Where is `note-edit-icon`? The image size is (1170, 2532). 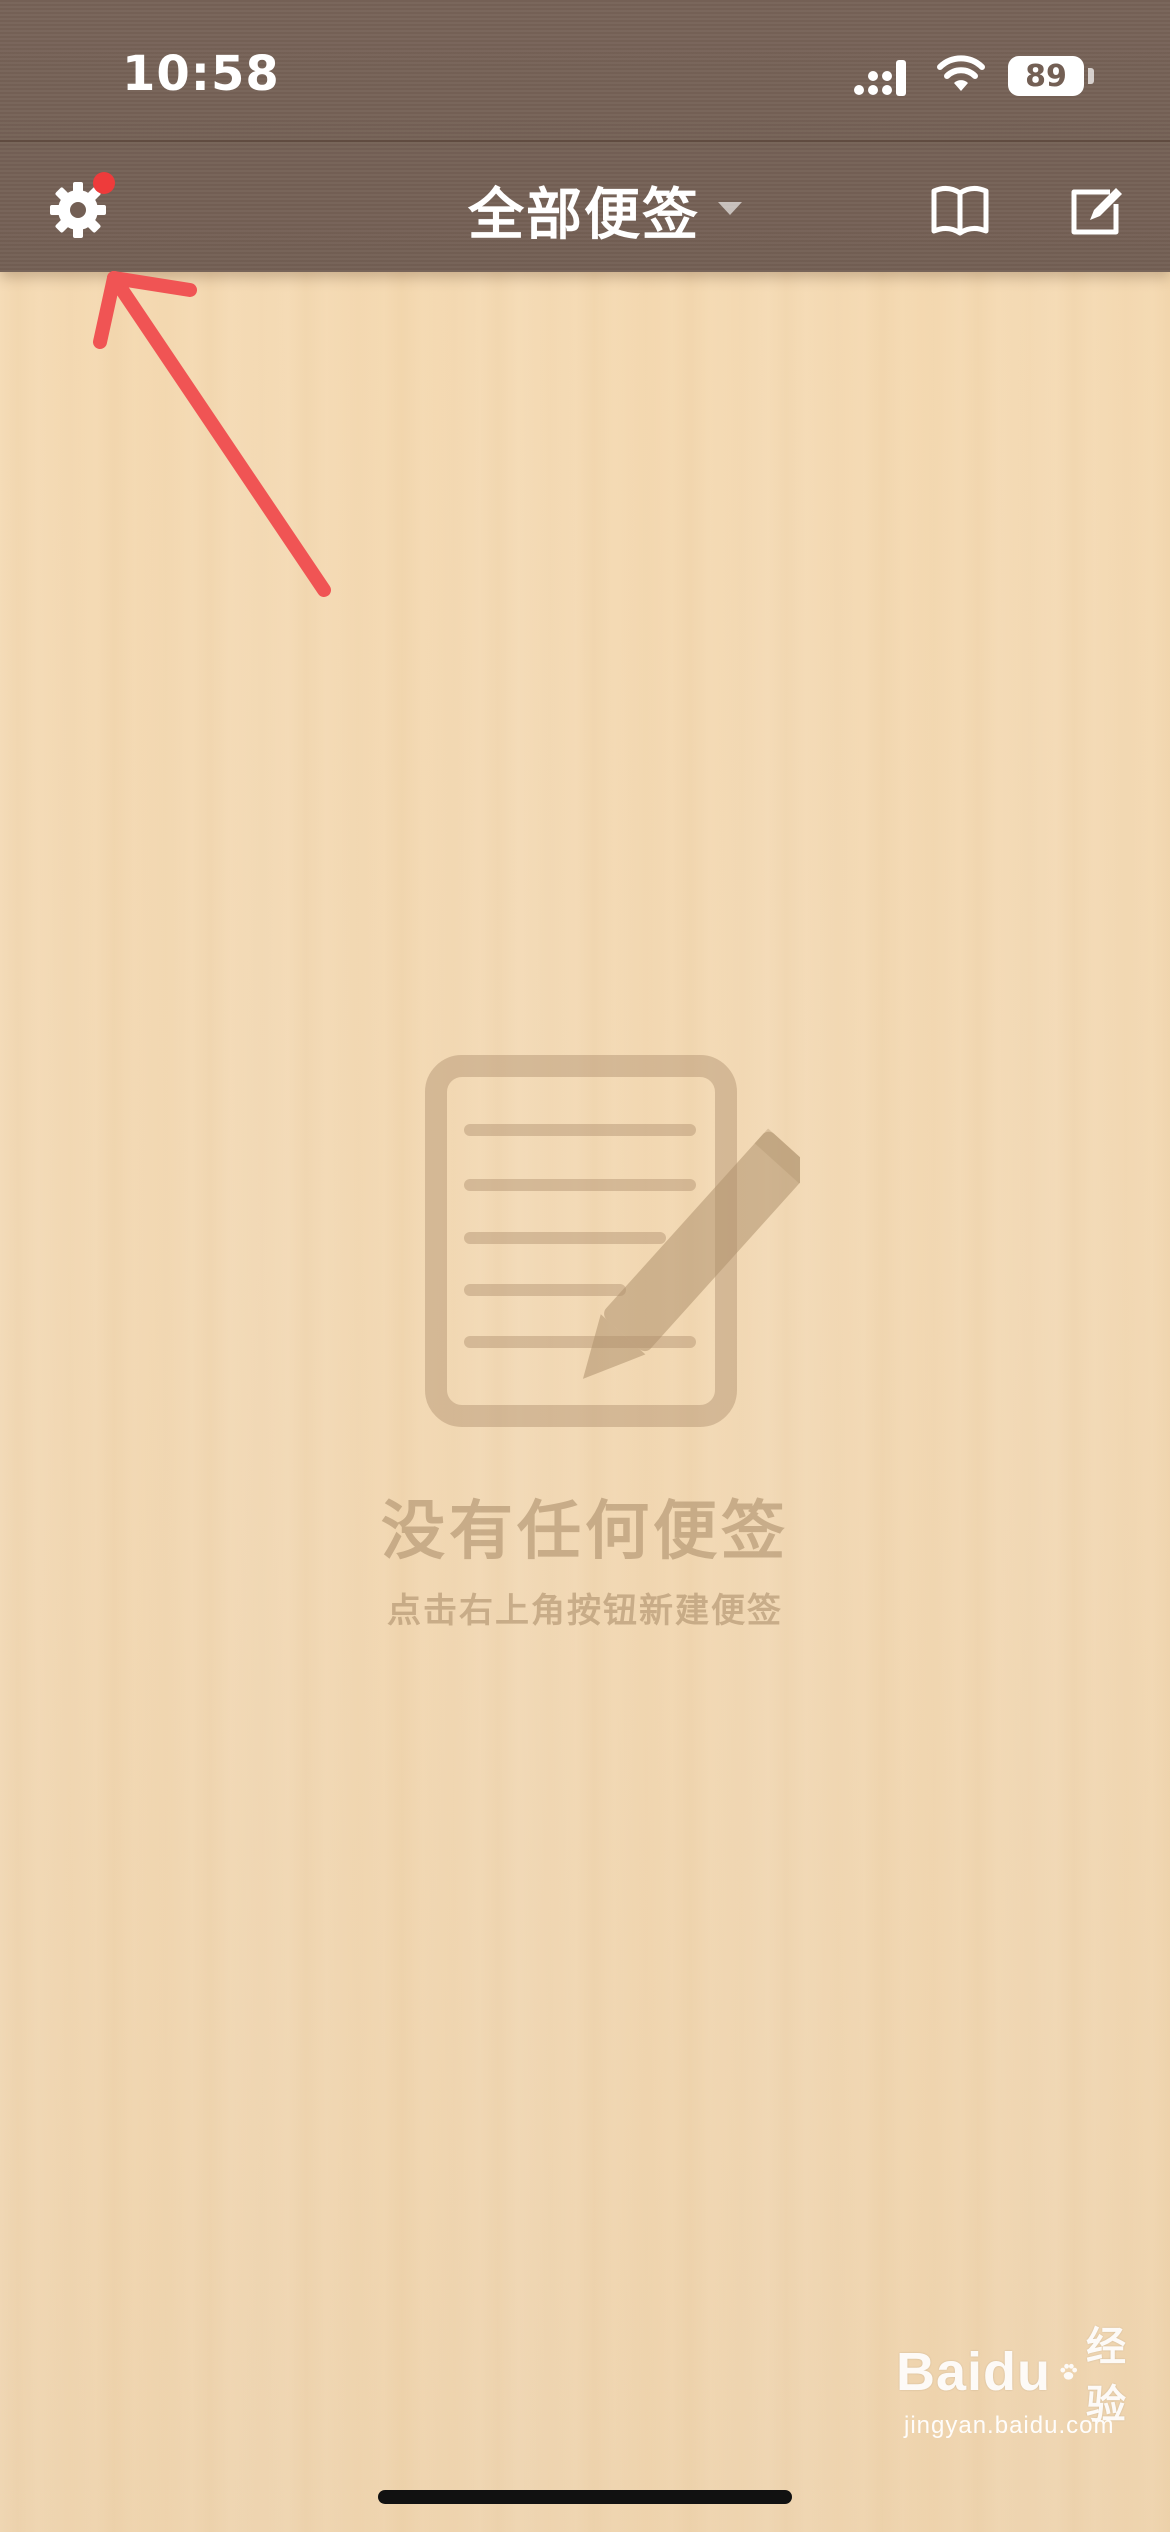
note-edit-icon is located at coordinates (612, 1241).